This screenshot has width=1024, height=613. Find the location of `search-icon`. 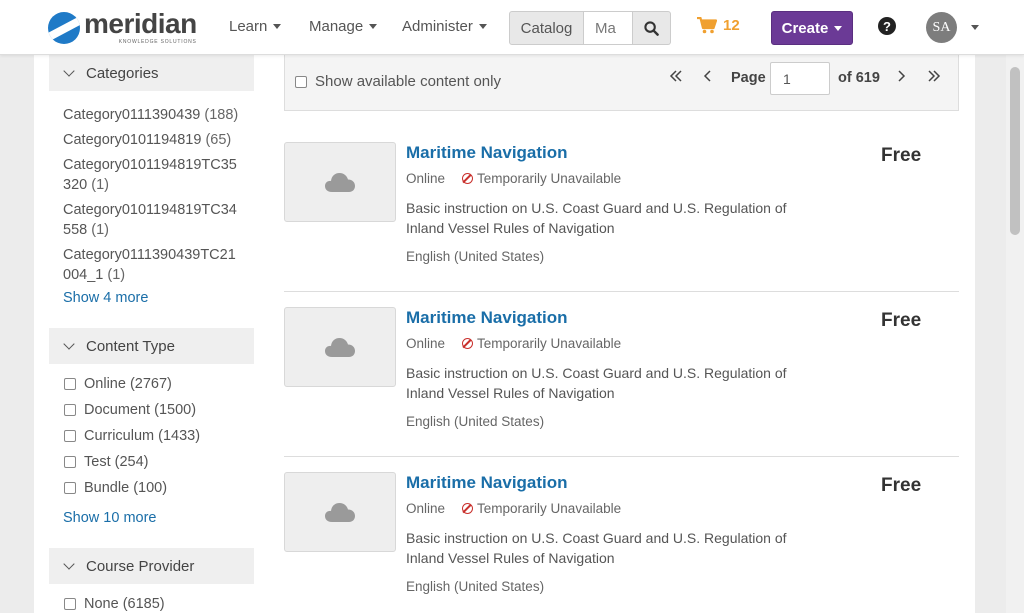

search-icon is located at coordinates (651, 28).